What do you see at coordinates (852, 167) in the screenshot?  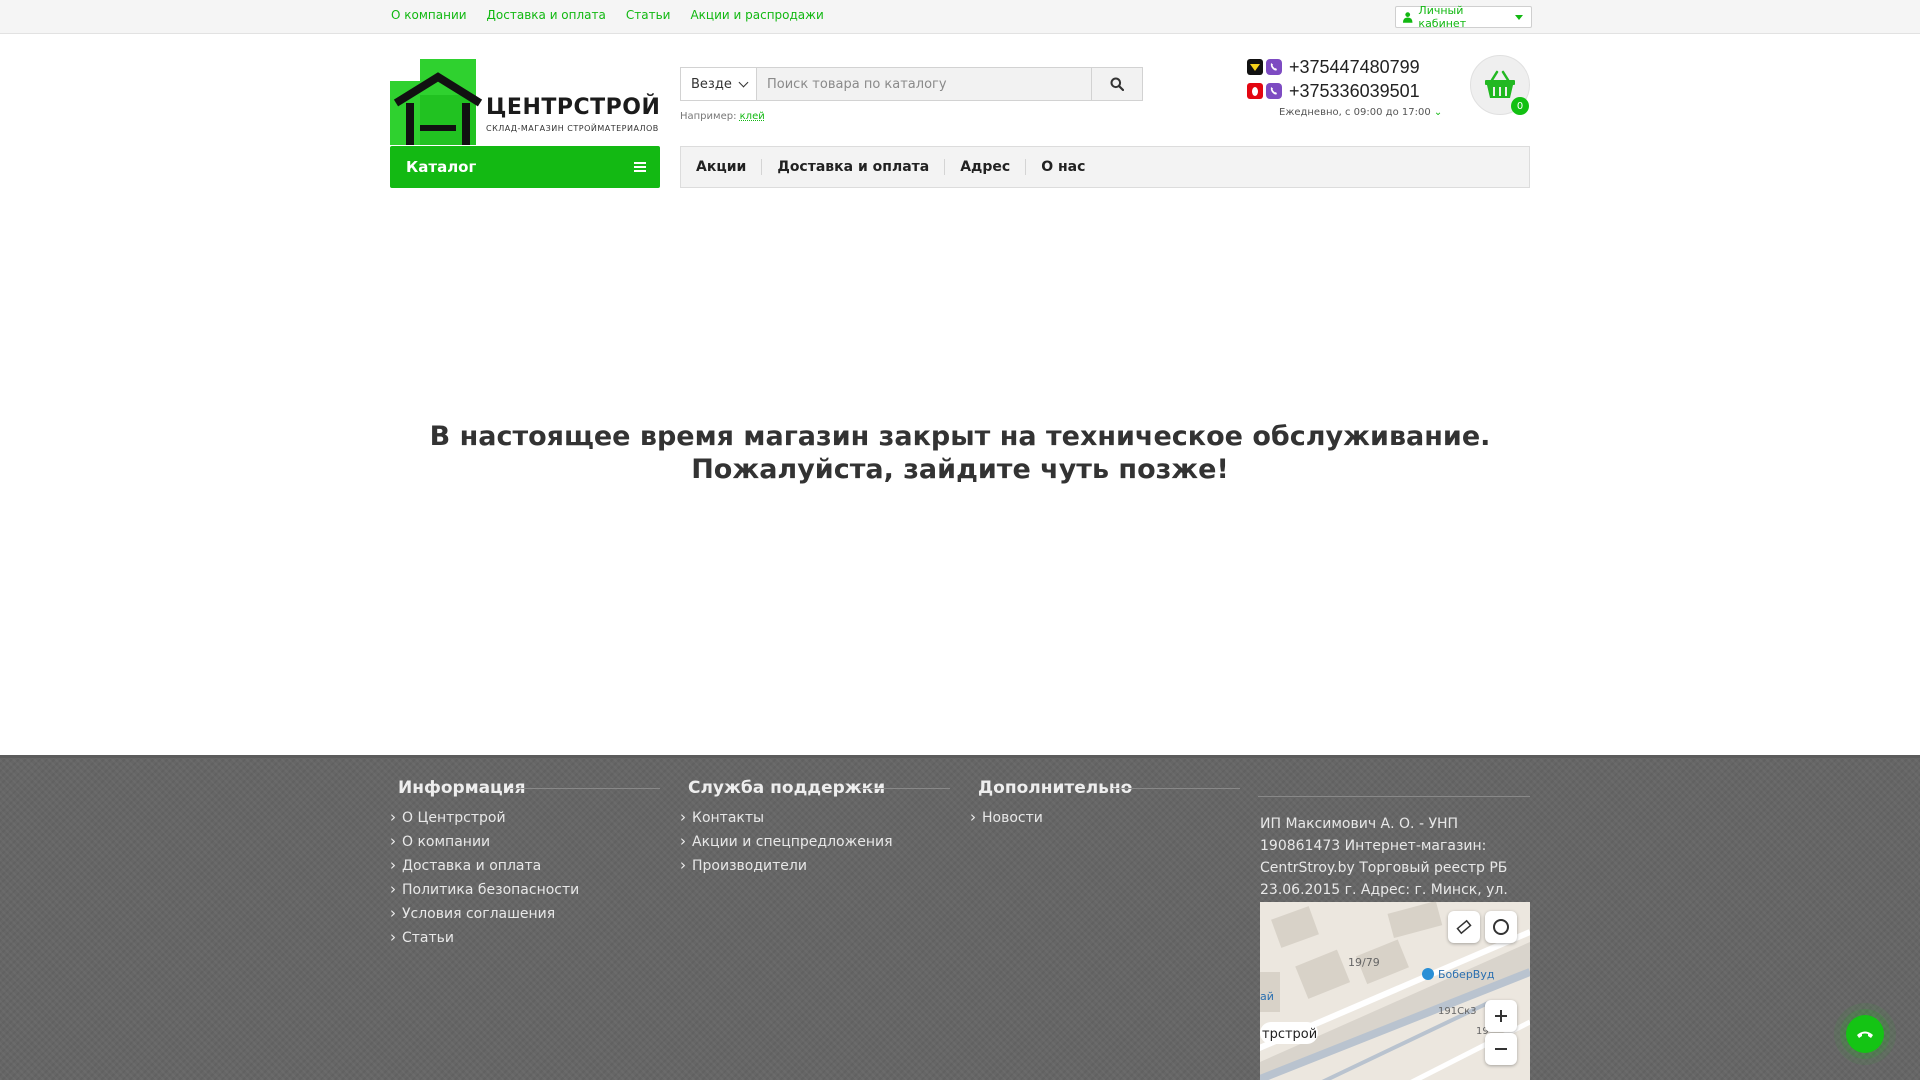 I see `main-nav-delivery: Доставка и оплата` at bounding box center [852, 167].